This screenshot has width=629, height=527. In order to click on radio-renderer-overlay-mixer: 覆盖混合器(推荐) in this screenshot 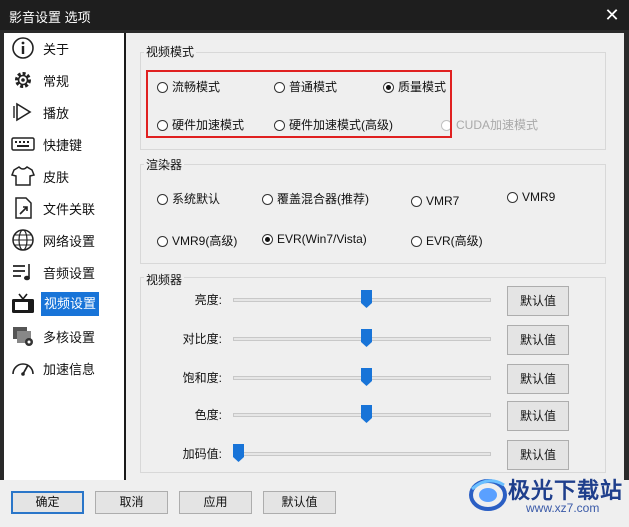, I will do `click(315, 198)`.